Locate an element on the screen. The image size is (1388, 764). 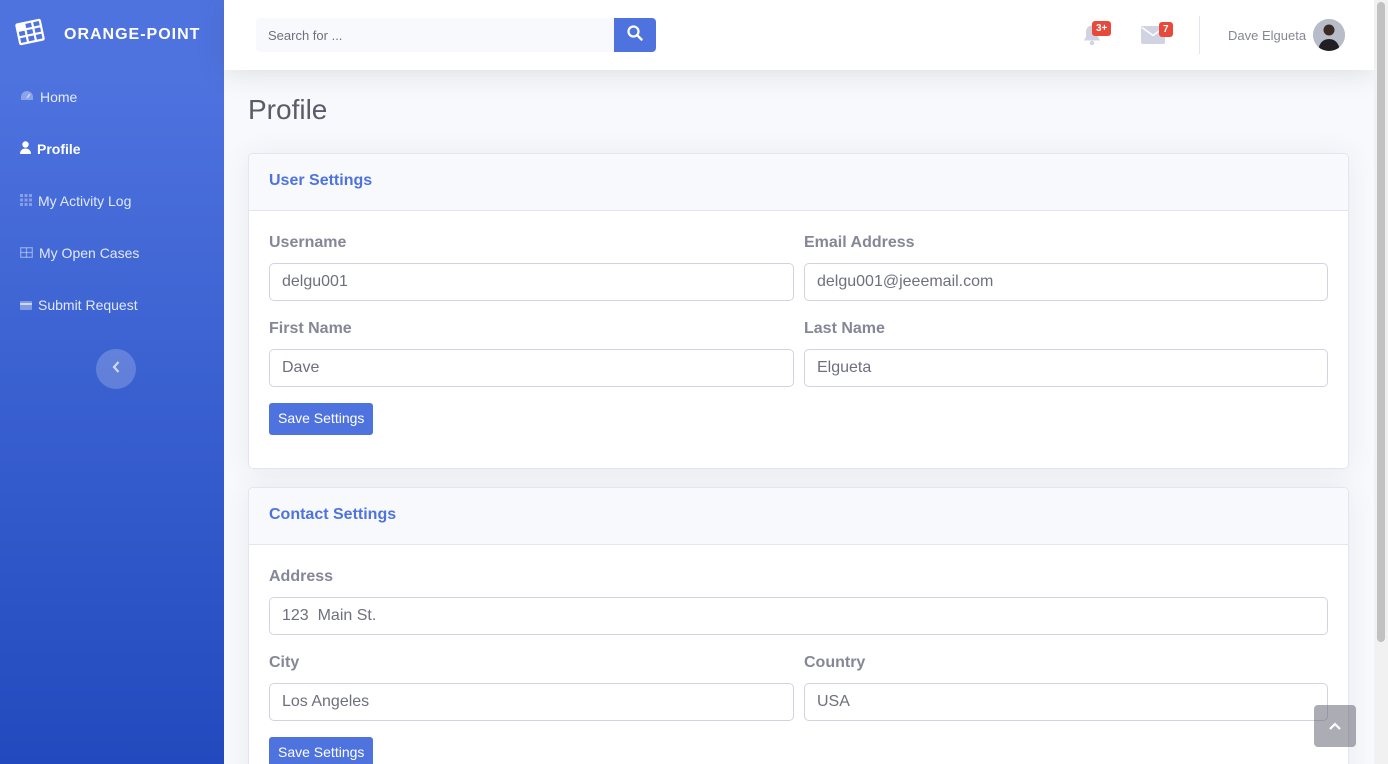
messages-badge: 7 is located at coordinates (1166, 29).